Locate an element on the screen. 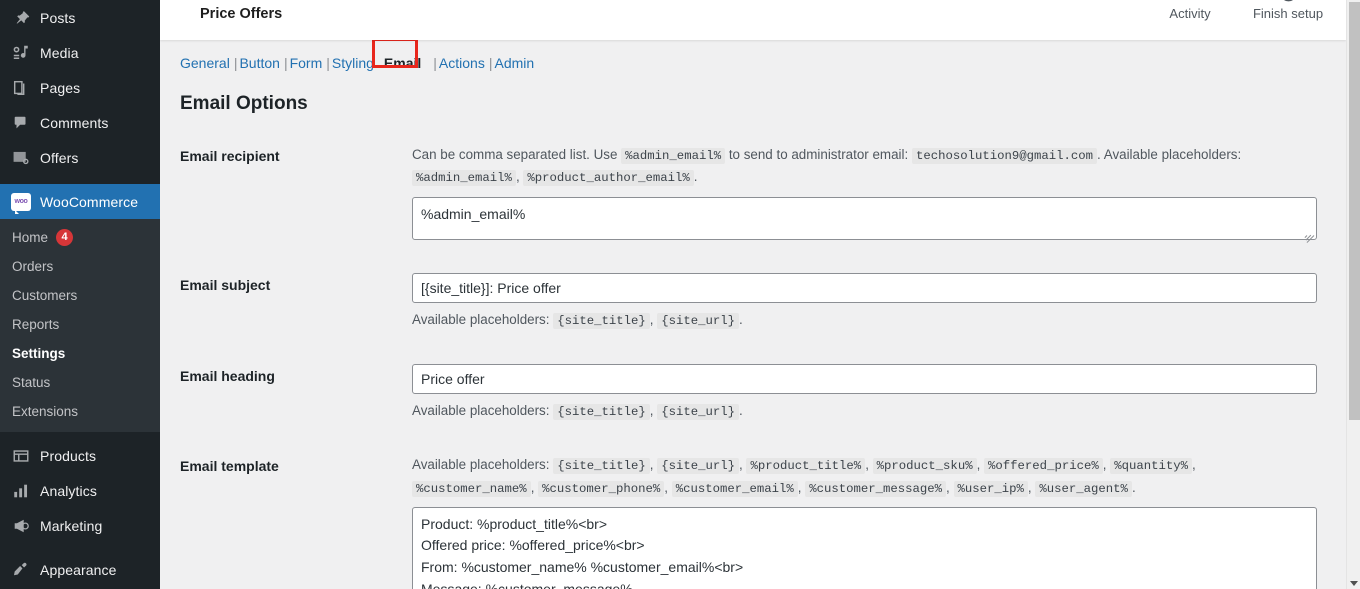 The width and height of the screenshot is (1360, 589). sidebar-item-label: Appearance is located at coordinates (78, 569).